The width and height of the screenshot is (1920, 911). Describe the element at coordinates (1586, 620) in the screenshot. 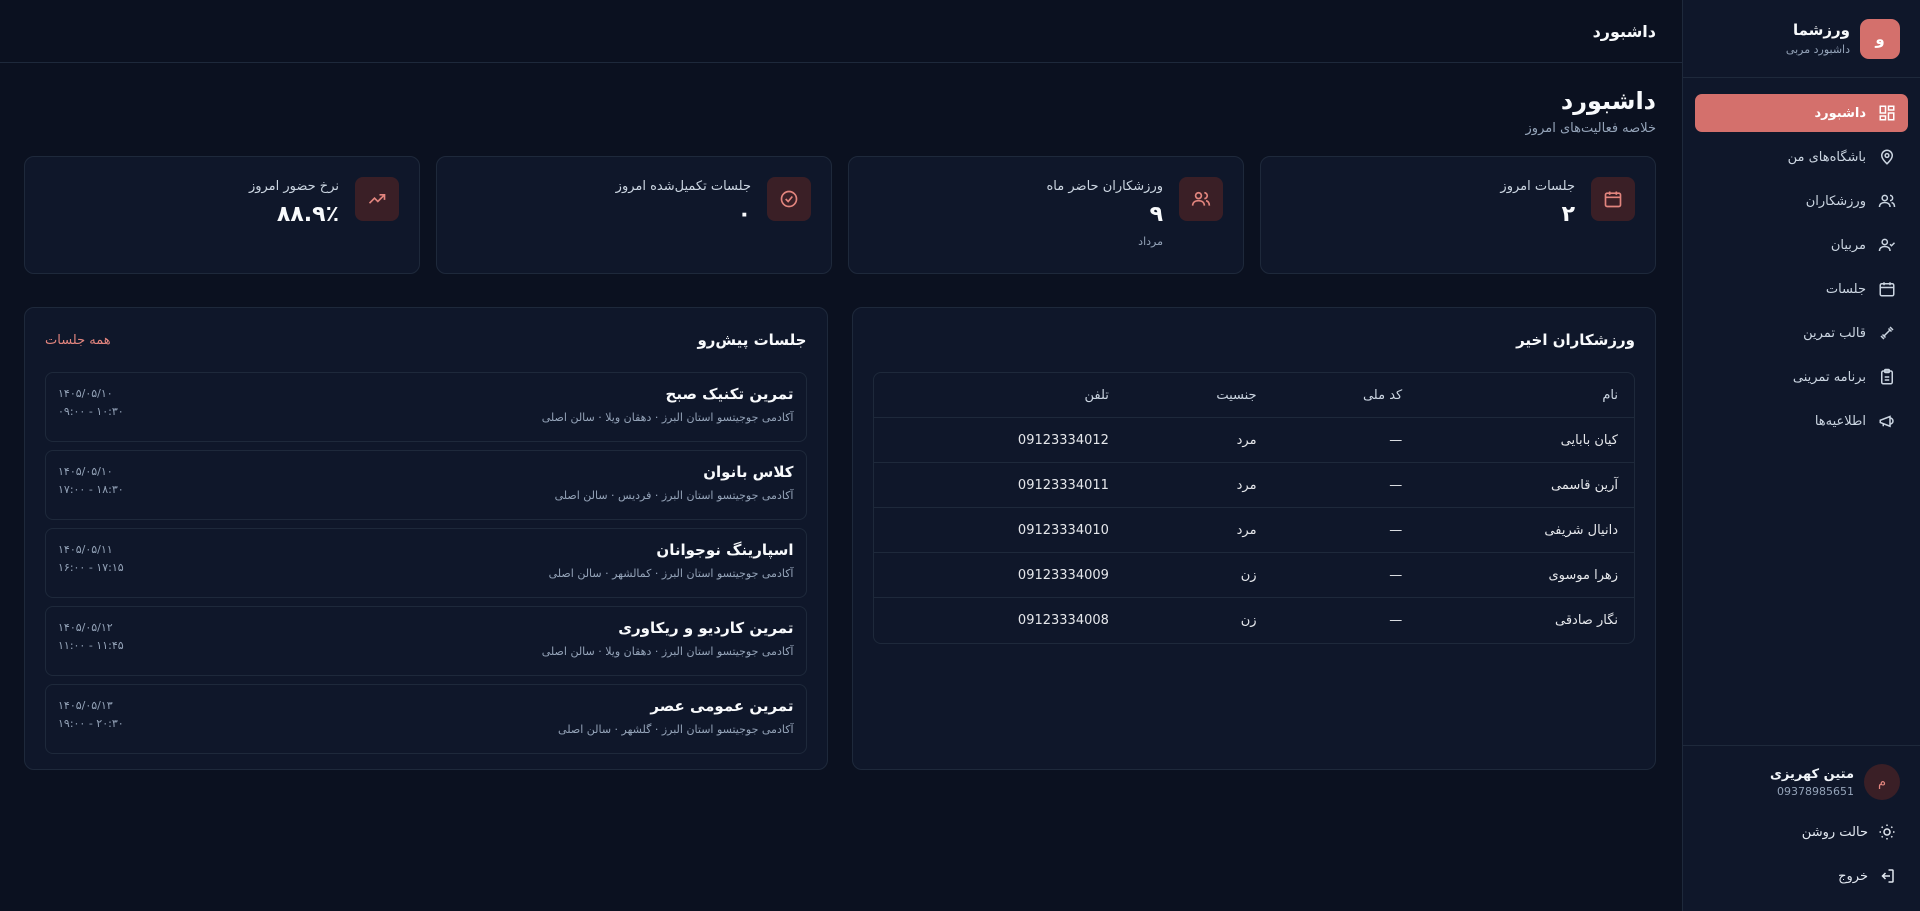

I see `cell-name: نگار صادقی` at that location.